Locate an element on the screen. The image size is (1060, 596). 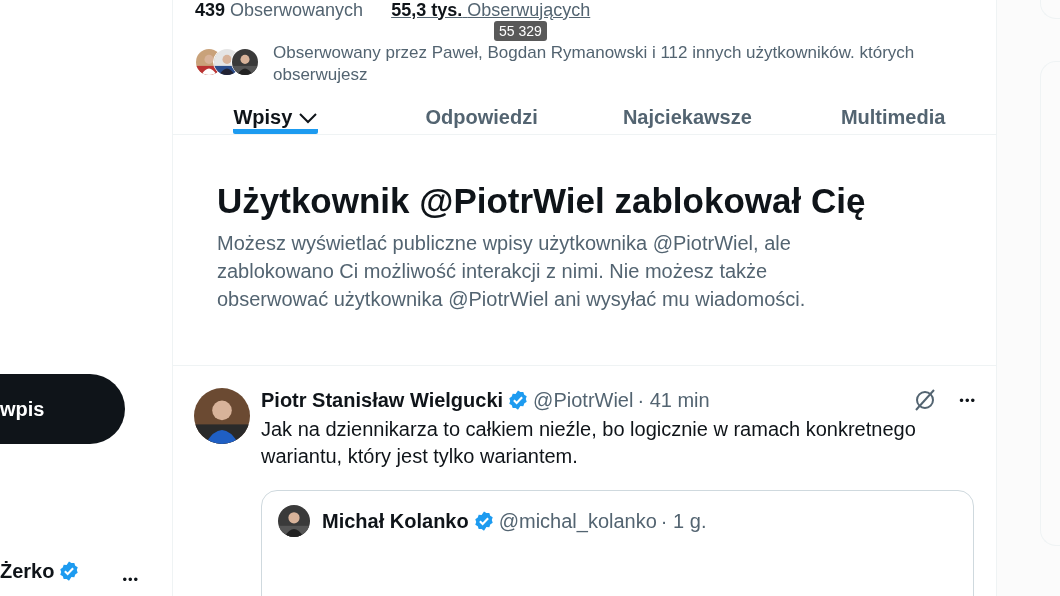
follow-stat: 439 Obserwowanych is located at coordinates (279, 10).